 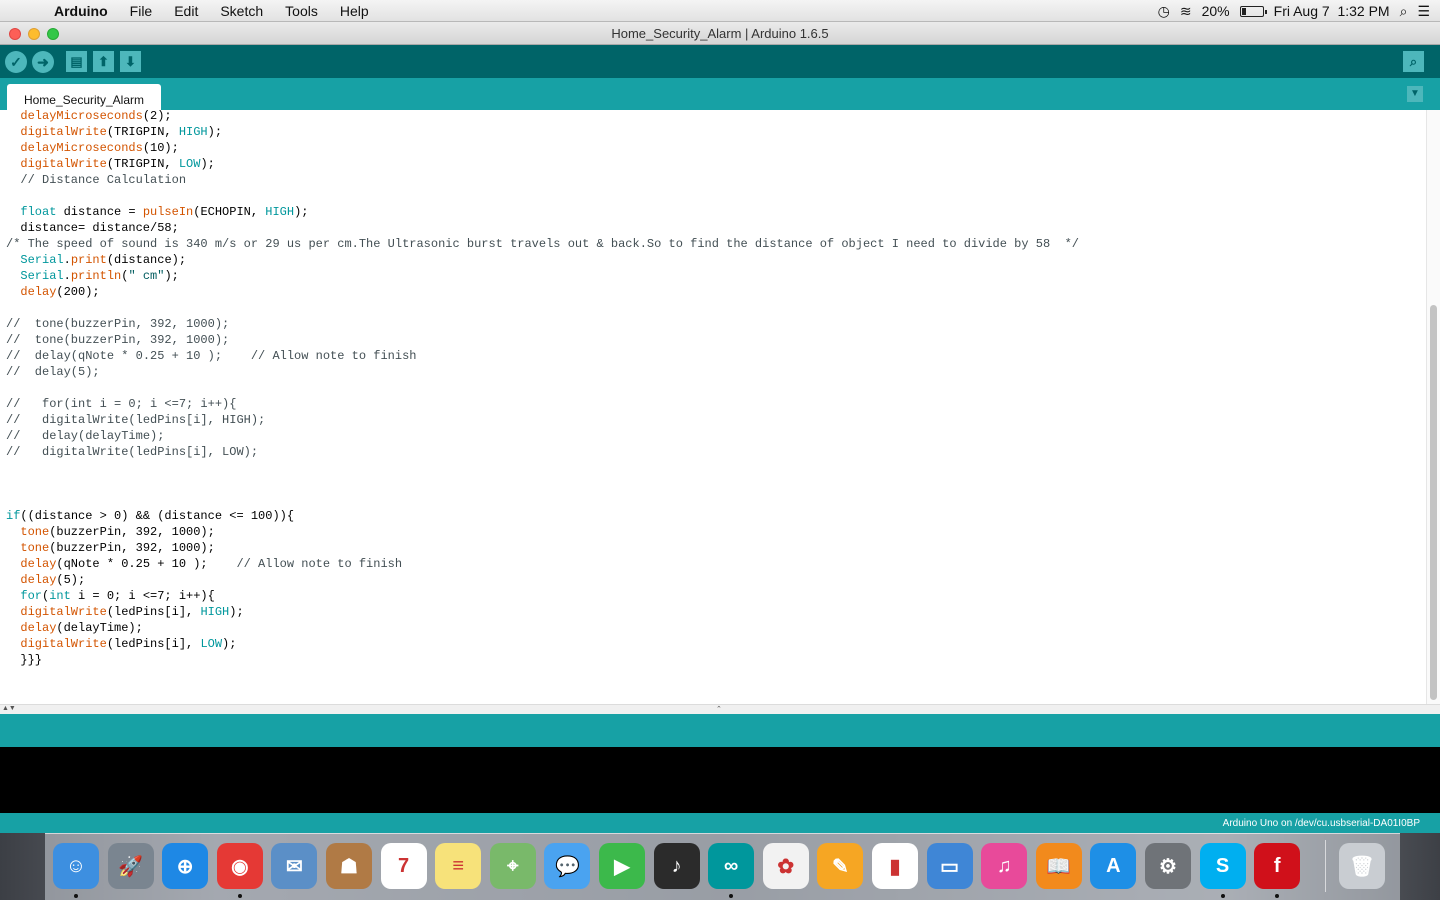 I want to click on code-line: // digitalWrite(ledPins[i], HIGH);, so click(x=542, y=420).